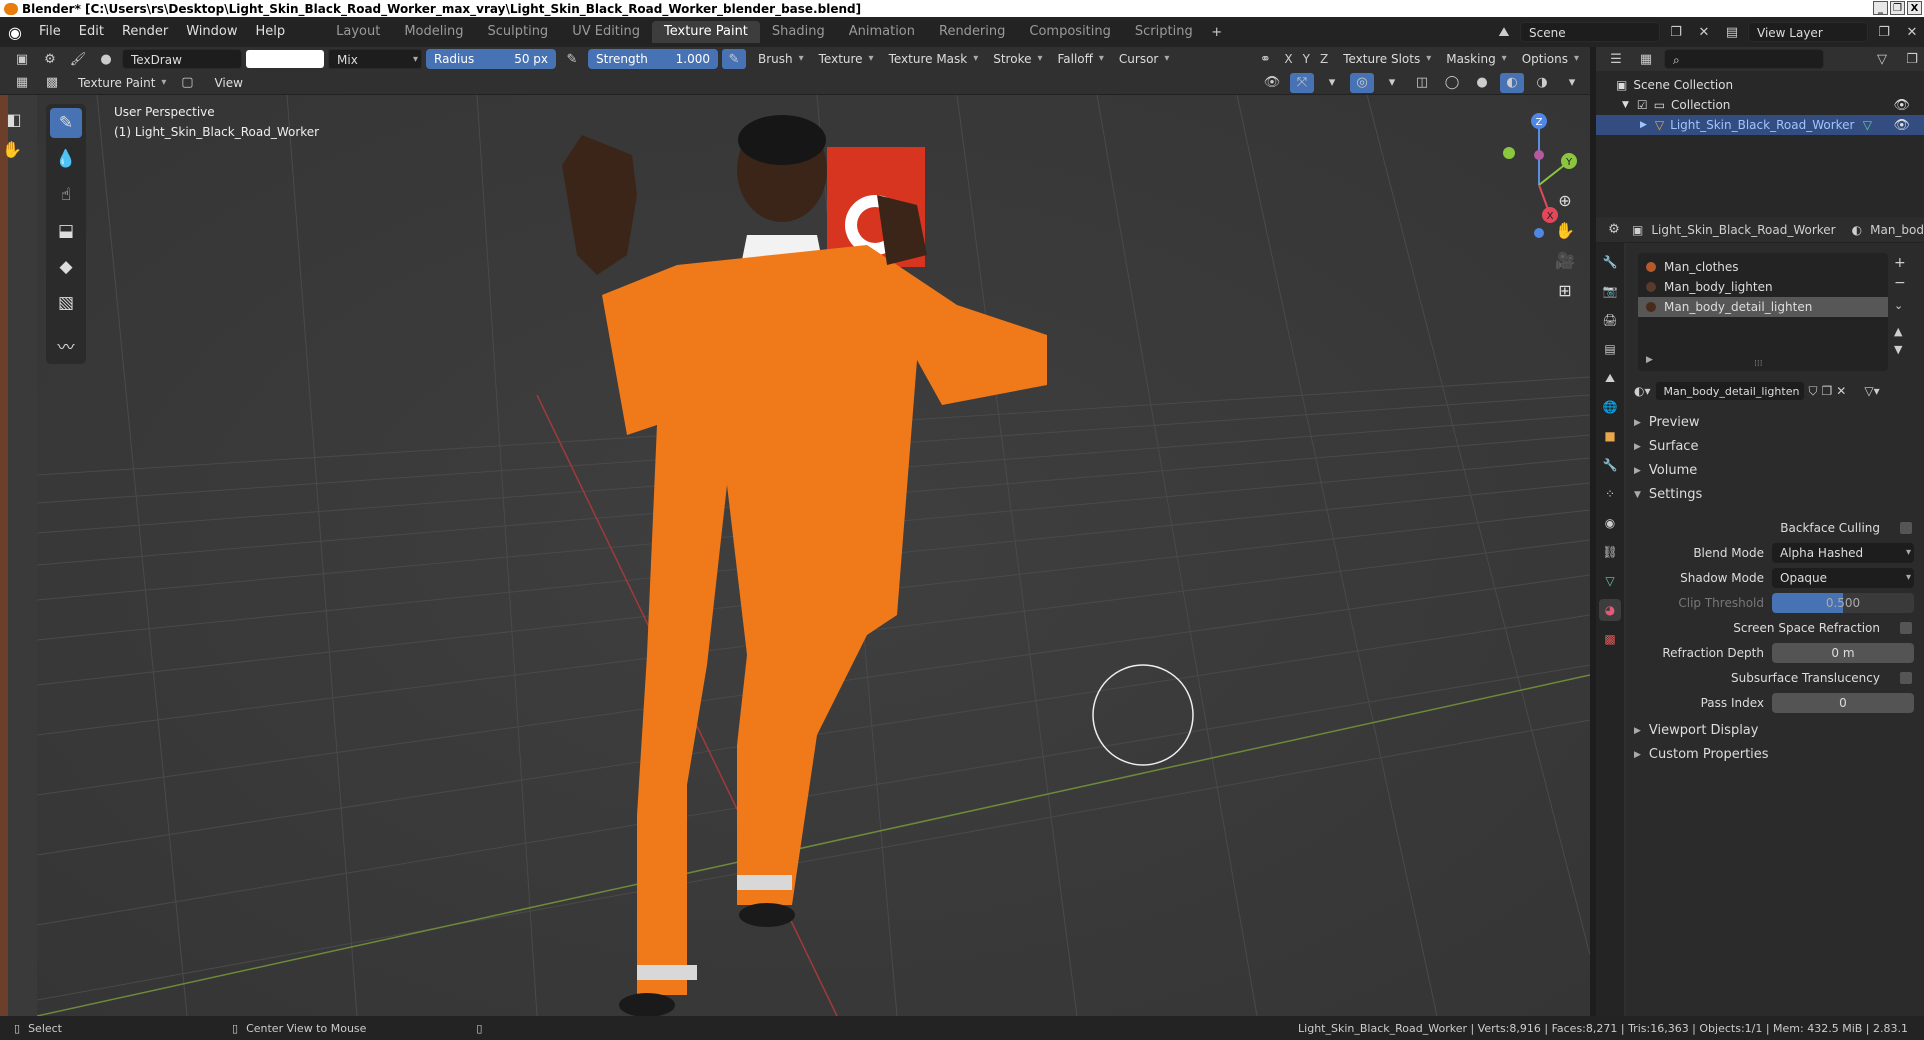 The image size is (1924, 1040). I want to click on soften-tool-icon: 💧, so click(66, 159).